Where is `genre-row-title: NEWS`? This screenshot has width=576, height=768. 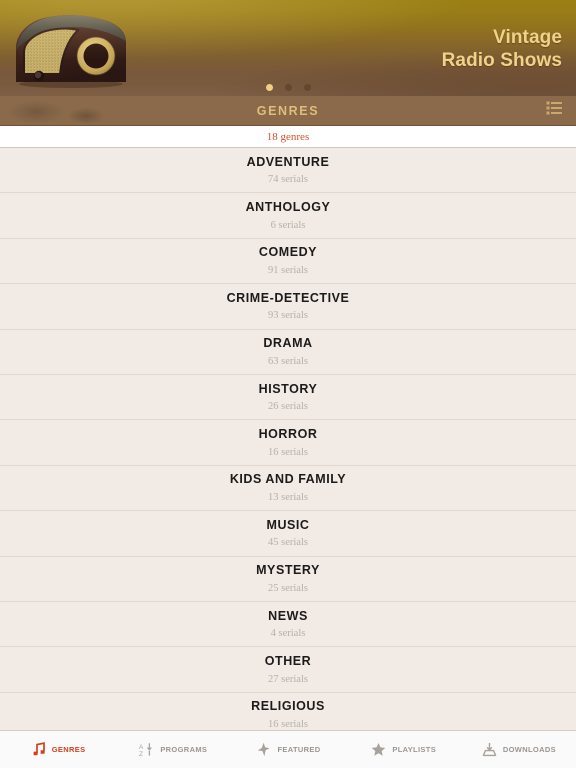
genre-row-title: NEWS is located at coordinates (288, 615).